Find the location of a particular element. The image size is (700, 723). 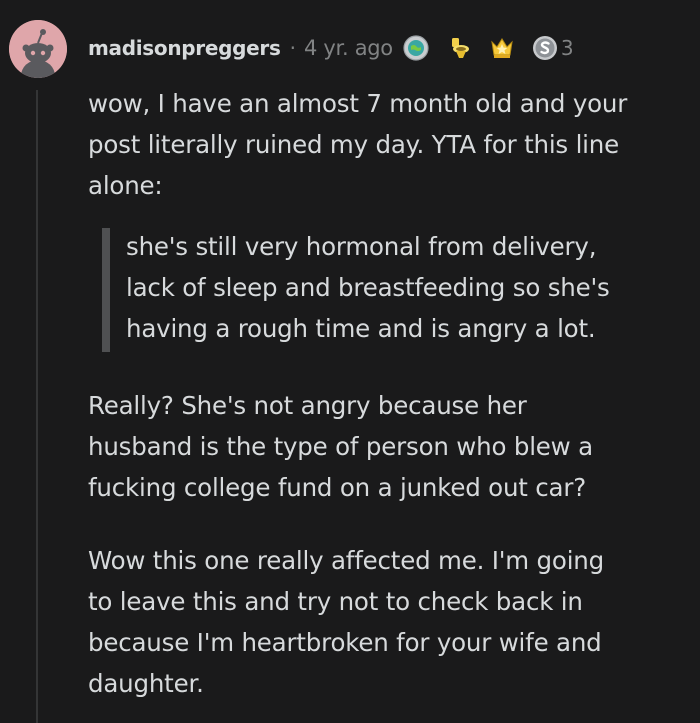

comment-header: madisonpreggers · 4 yr. ago 3 is located at coordinates (331, 48).